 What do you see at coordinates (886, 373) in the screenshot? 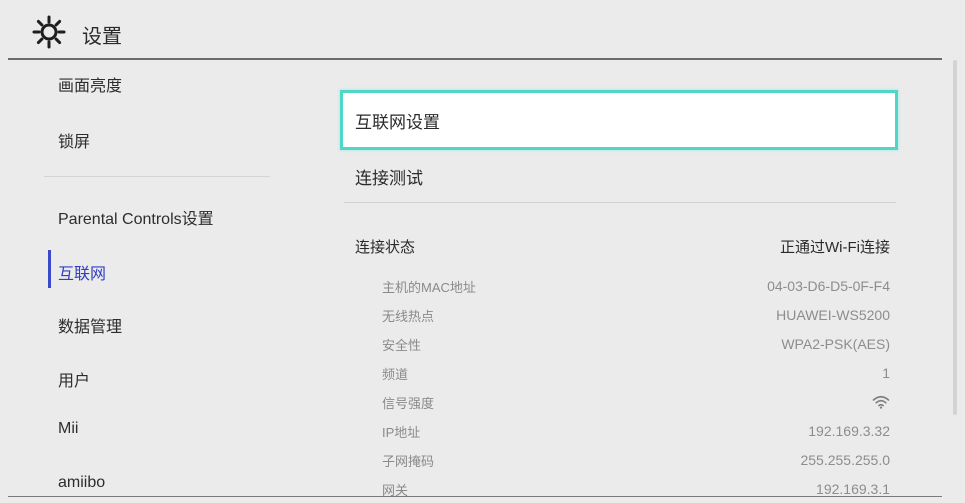
I see `info-value: 1` at bounding box center [886, 373].